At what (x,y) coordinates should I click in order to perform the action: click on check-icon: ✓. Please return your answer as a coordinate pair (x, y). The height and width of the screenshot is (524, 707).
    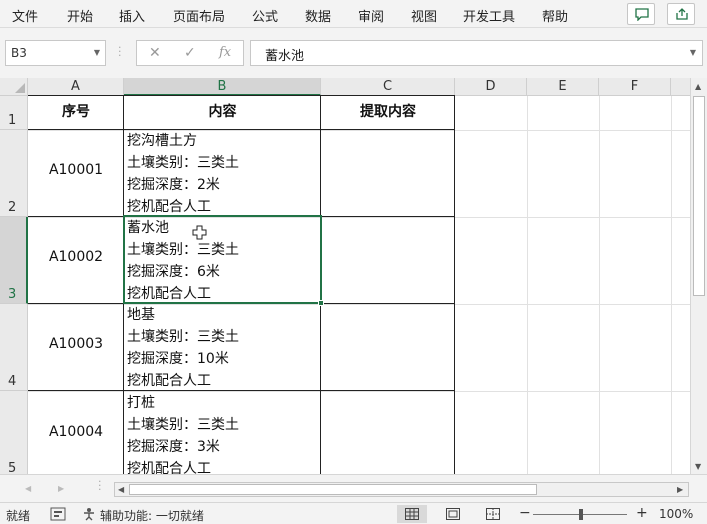
    Looking at the image, I should click on (190, 53).